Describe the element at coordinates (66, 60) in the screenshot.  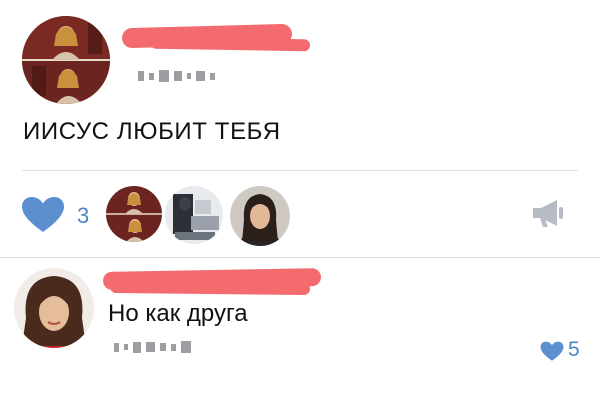
I see `post-author-avatar` at that location.